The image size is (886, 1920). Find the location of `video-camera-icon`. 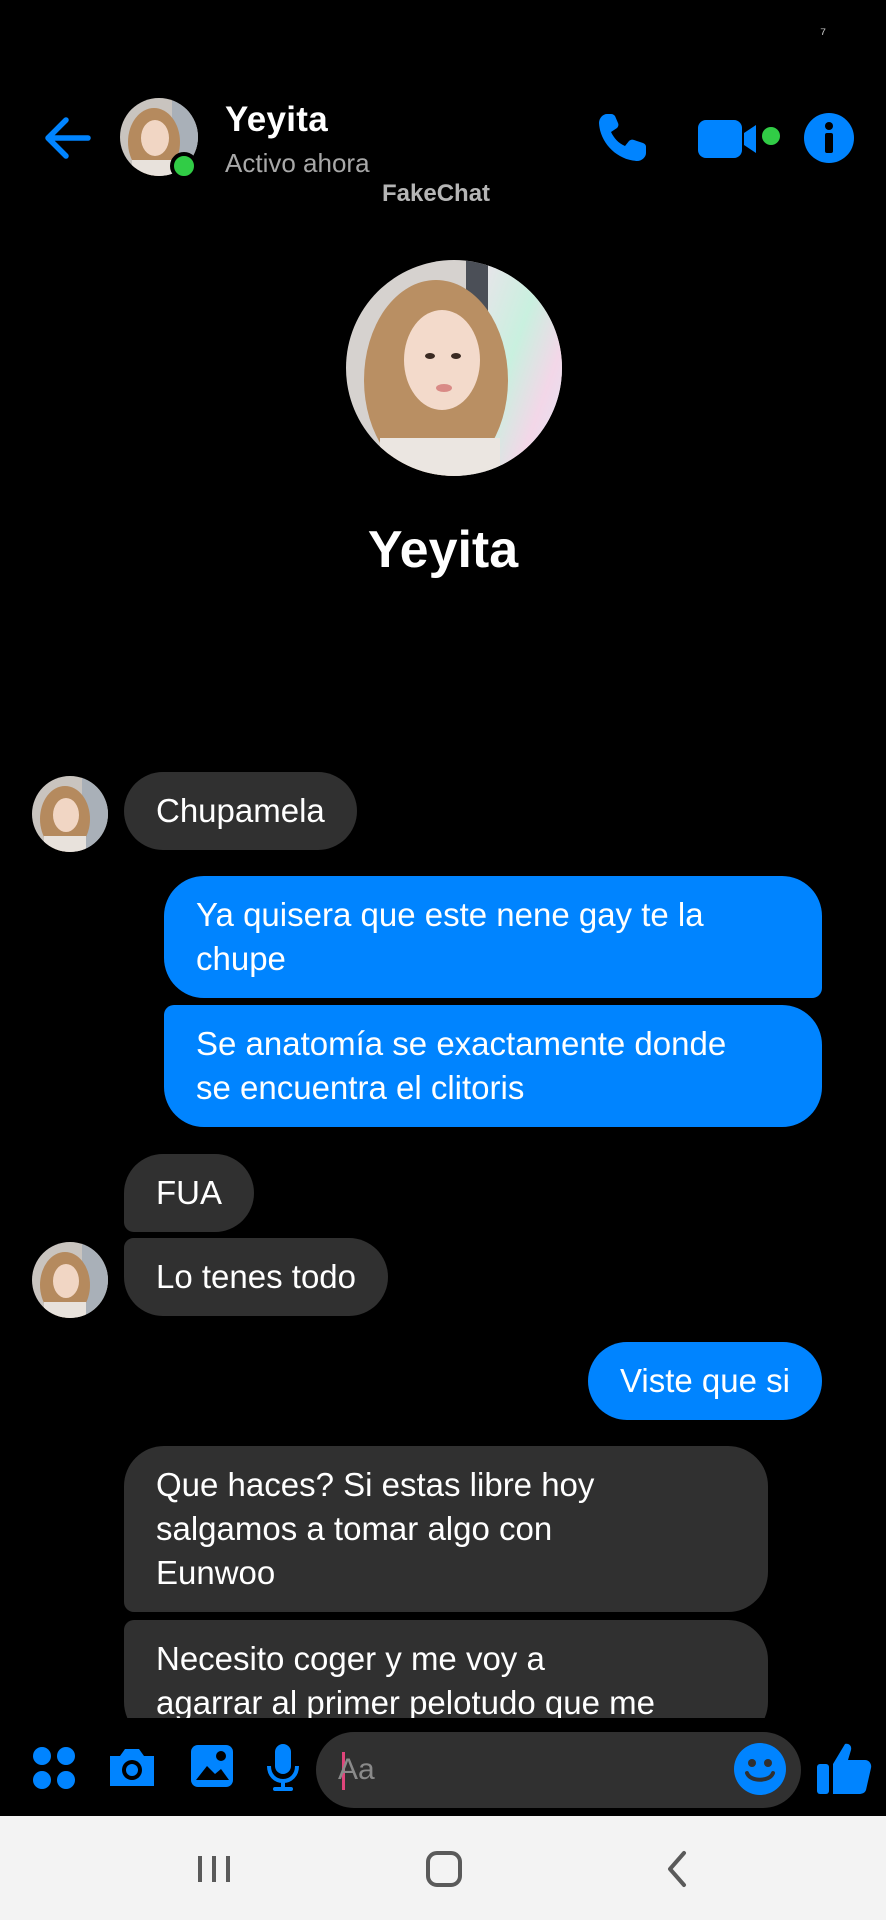

video-camera-icon is located at coordinates (739, 139).